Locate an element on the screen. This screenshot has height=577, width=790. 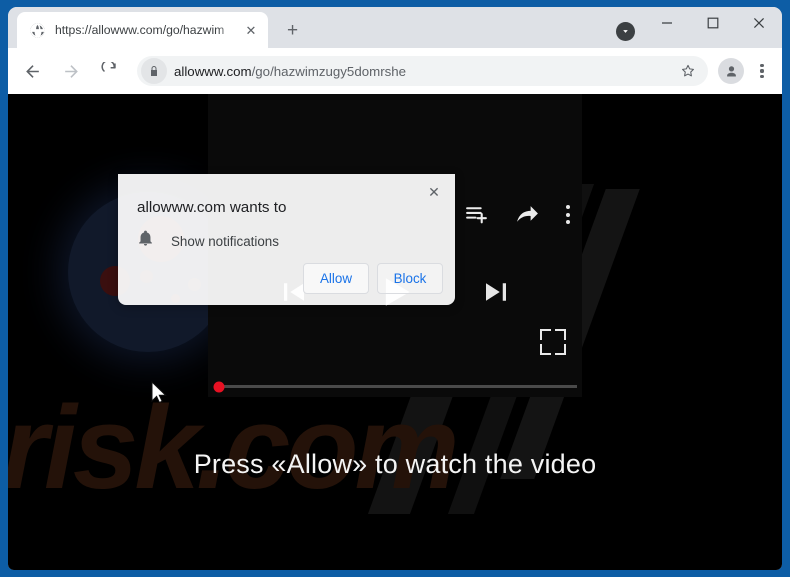
tab-title: https://allowww.com/go/hazwim is located at coordinates (140, 30).